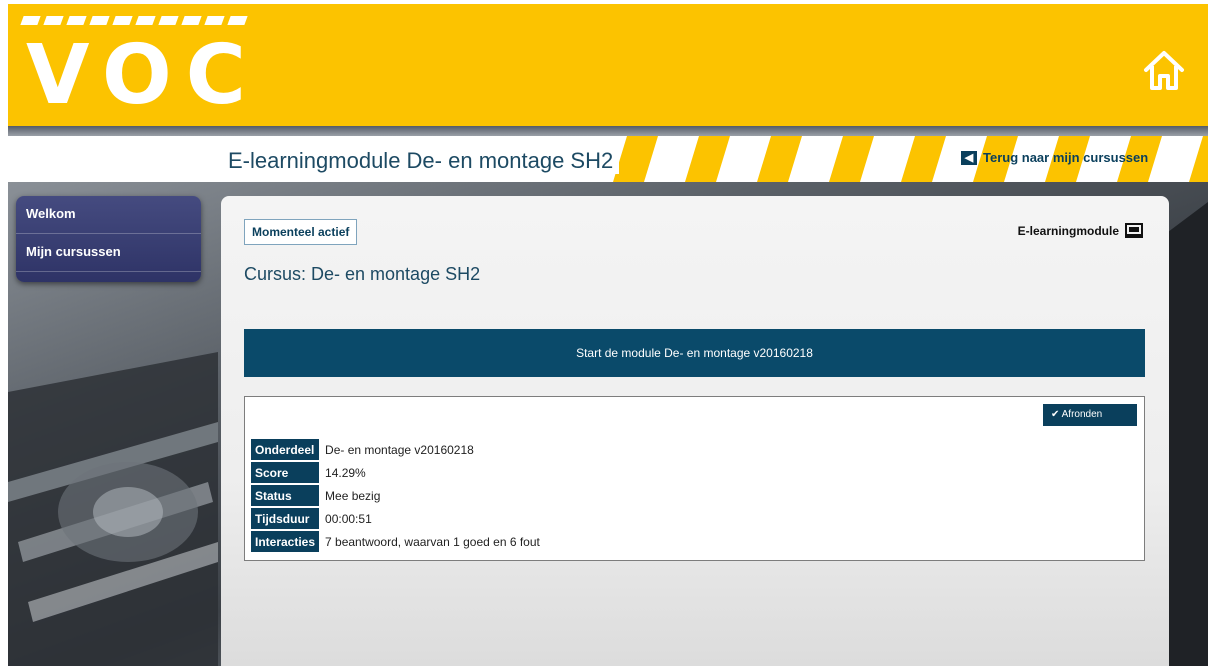  Describe the element at coordinates (1082, 414) in the screenshot. I see `complete-button-label: Afronden` at that location.